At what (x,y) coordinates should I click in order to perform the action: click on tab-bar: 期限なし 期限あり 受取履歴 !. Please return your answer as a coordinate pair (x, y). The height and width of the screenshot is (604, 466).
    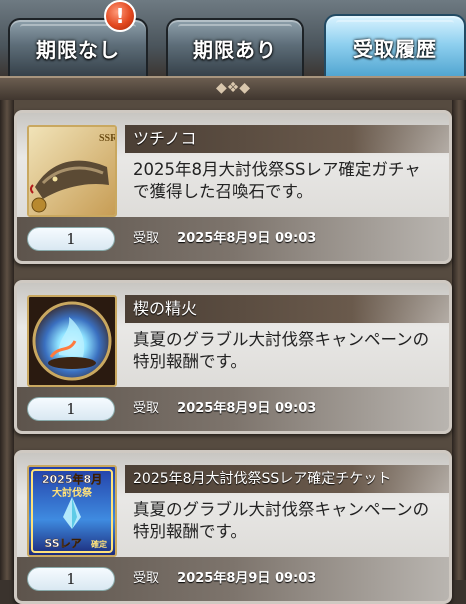
    Looking at the image, I should click on (233, 39).